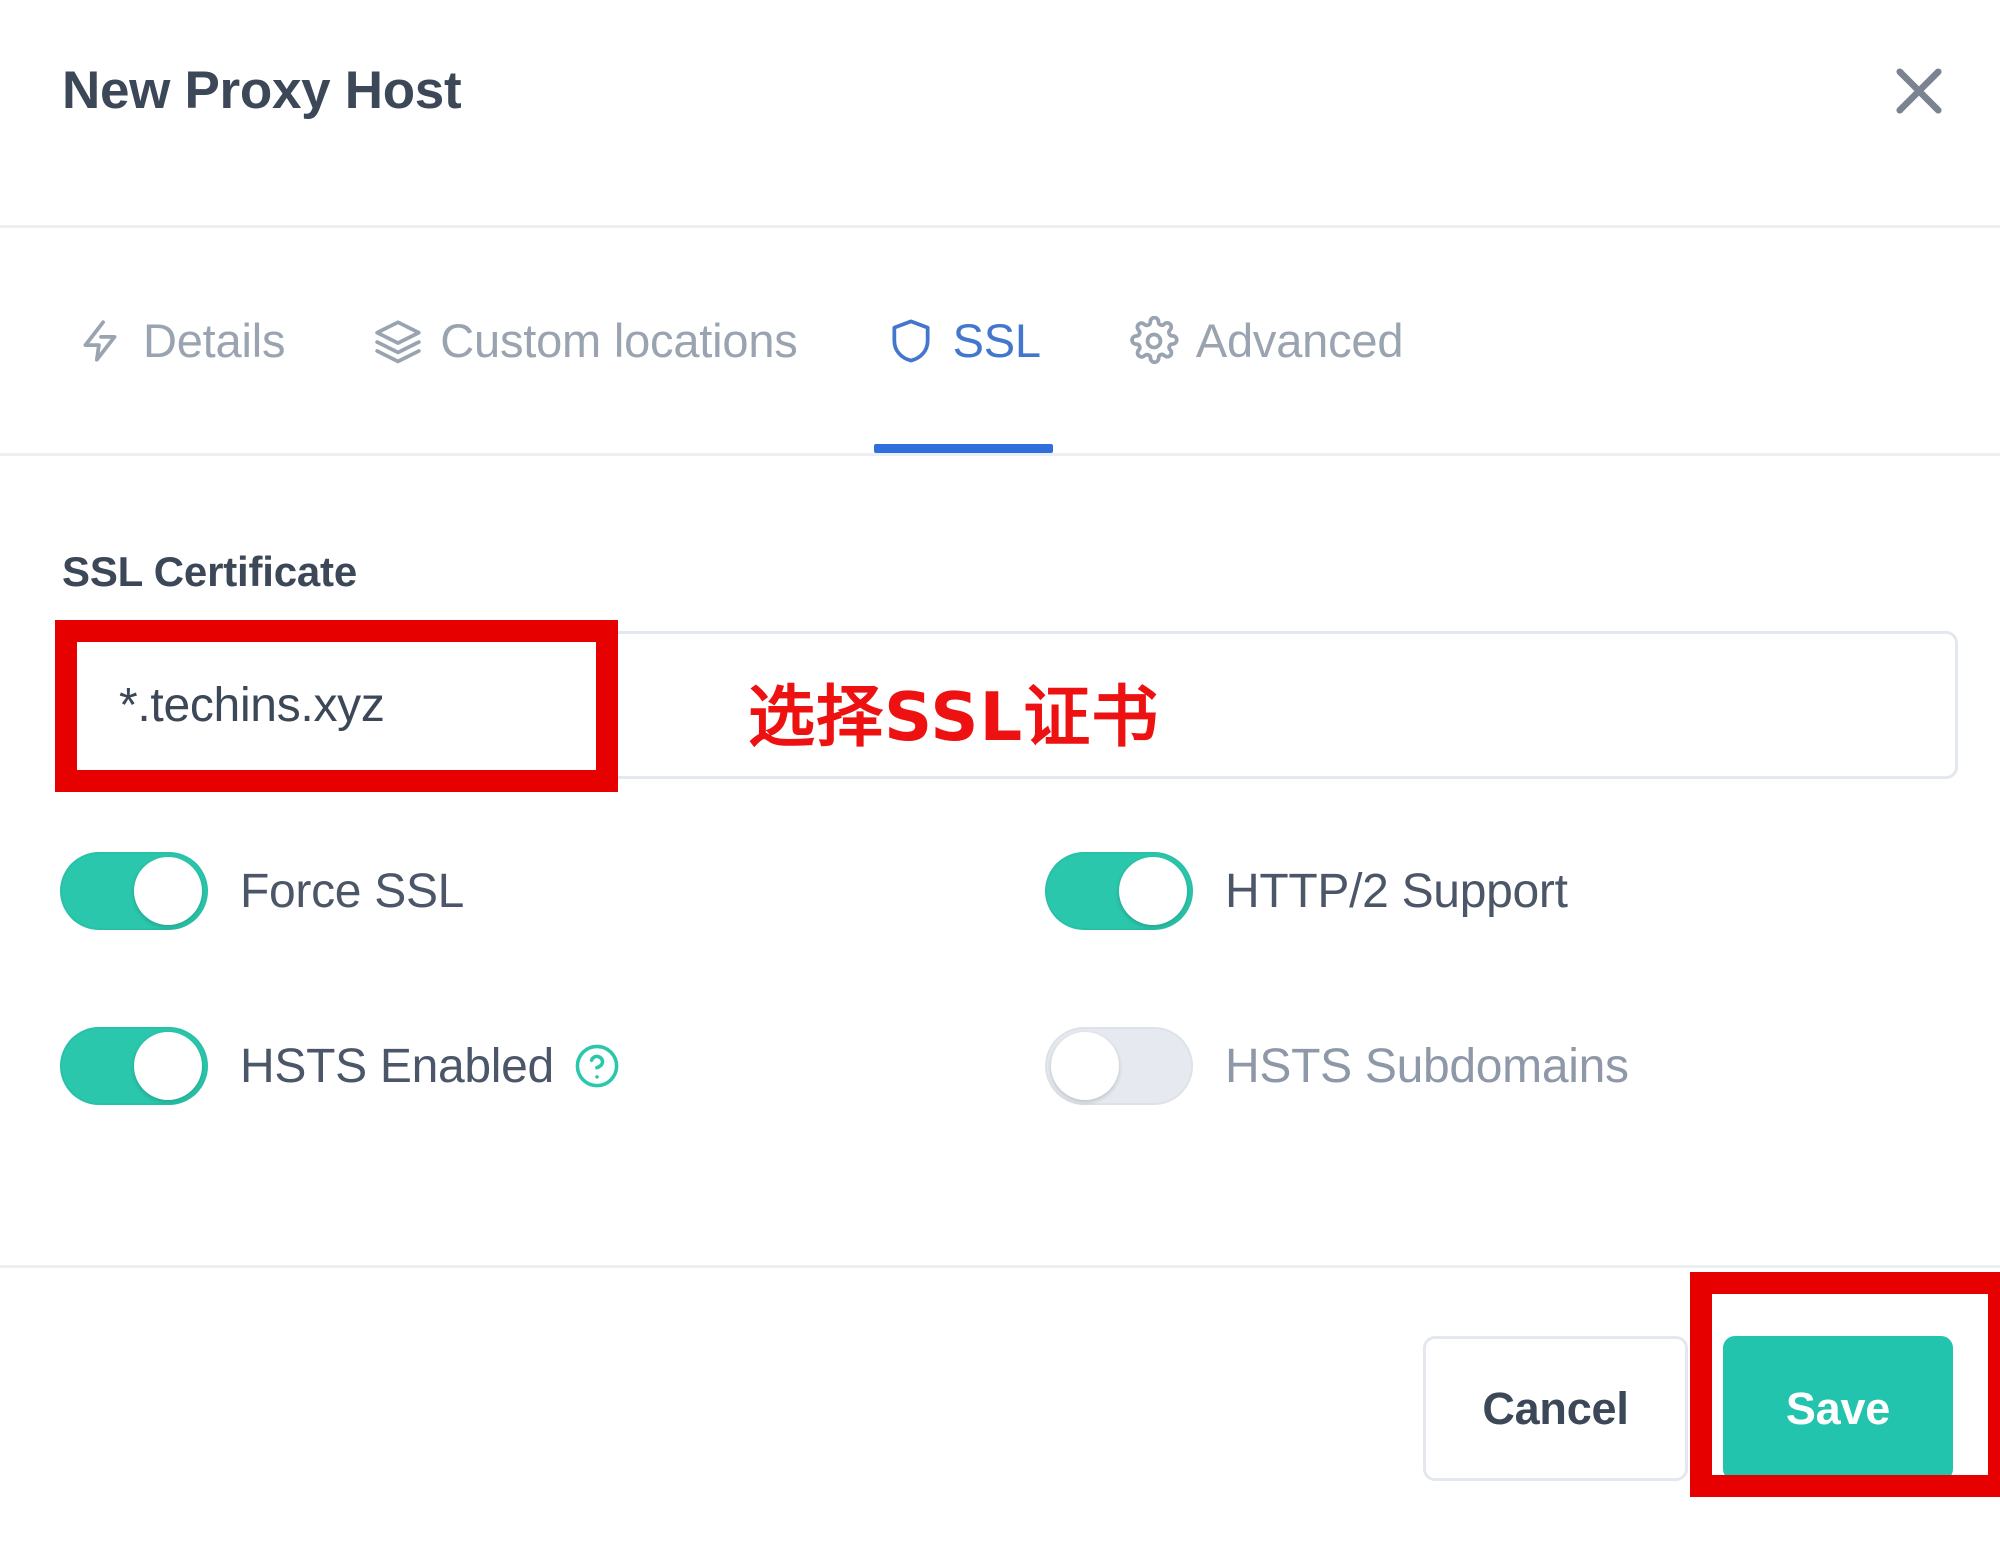 This screenshot has width=2000, height=1547. I want to click on toggle-row-hsts-enabled: HSTS Enabled, so click(341, 1066).